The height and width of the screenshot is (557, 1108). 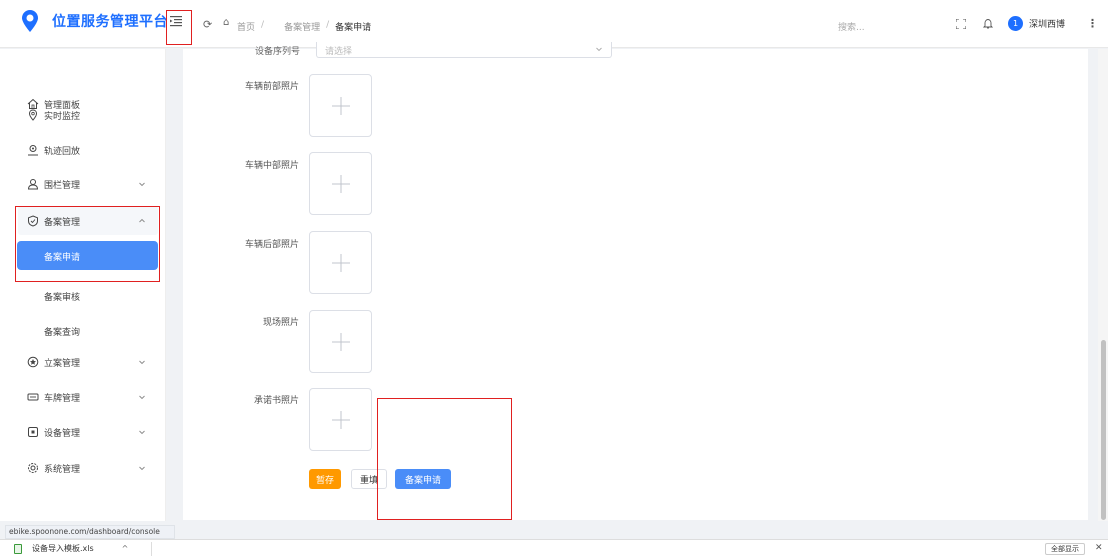 What do you see at coordinates (62, 363) in the screenshot?
I see `sidebar-item-label: 立案管理` at bounding box center [62, 363].